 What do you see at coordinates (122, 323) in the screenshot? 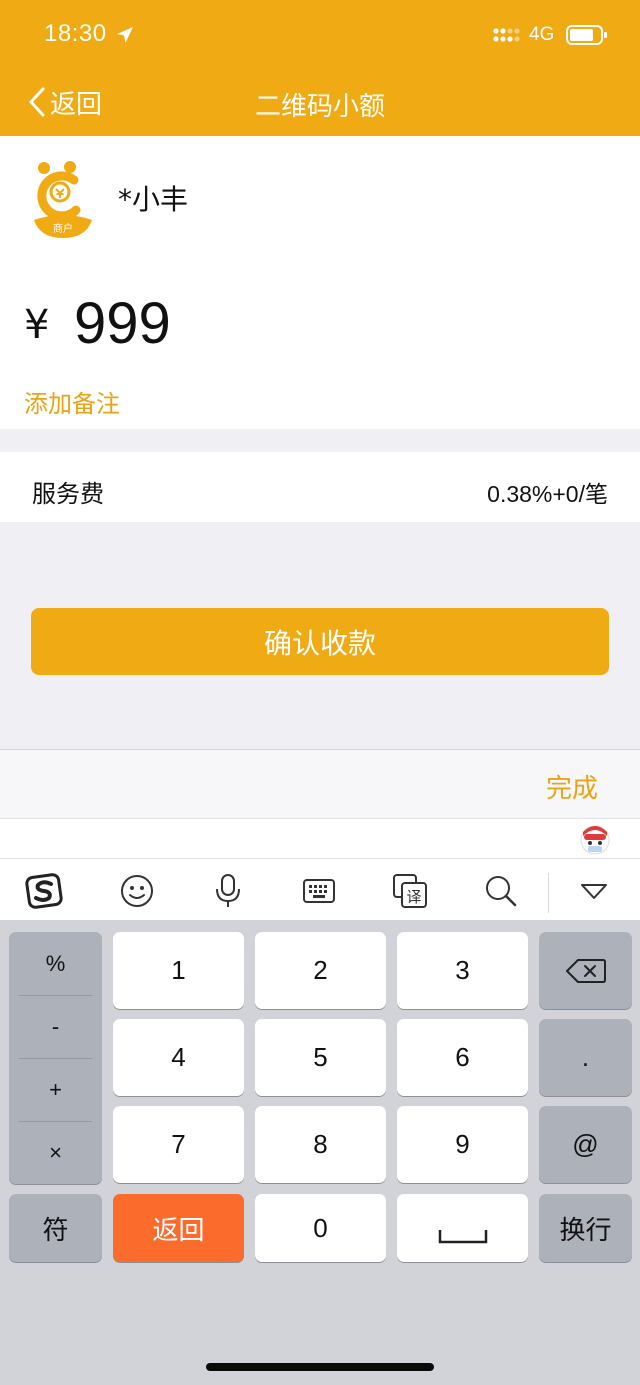
I see `amount-value: 999` at bounding box center [122, 323].